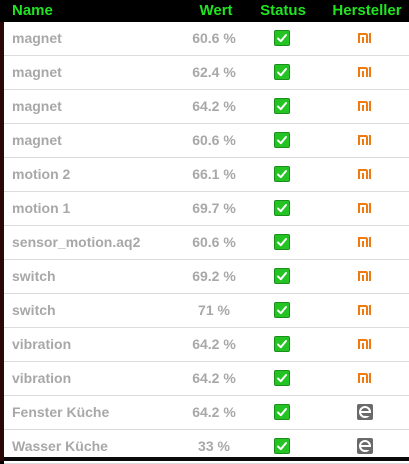  I want to click on battery-value: 66.1 %, so click(214, 174).